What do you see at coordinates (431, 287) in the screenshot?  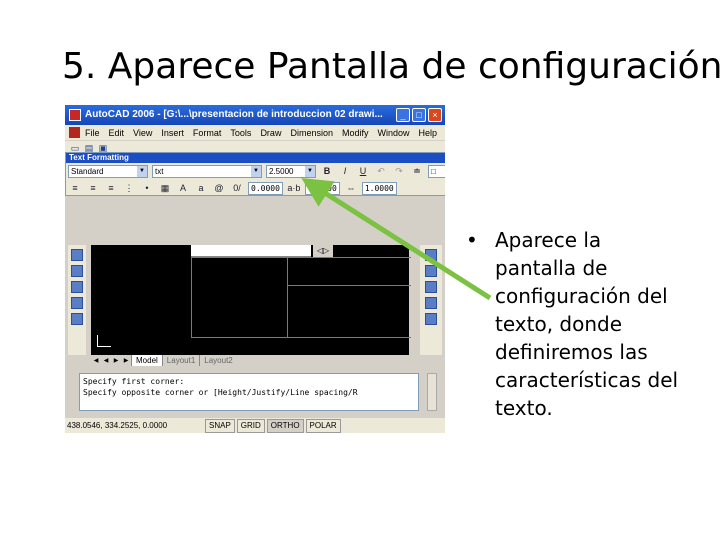 I see `mirror-tool-icon` at bounding box center [431, 287].